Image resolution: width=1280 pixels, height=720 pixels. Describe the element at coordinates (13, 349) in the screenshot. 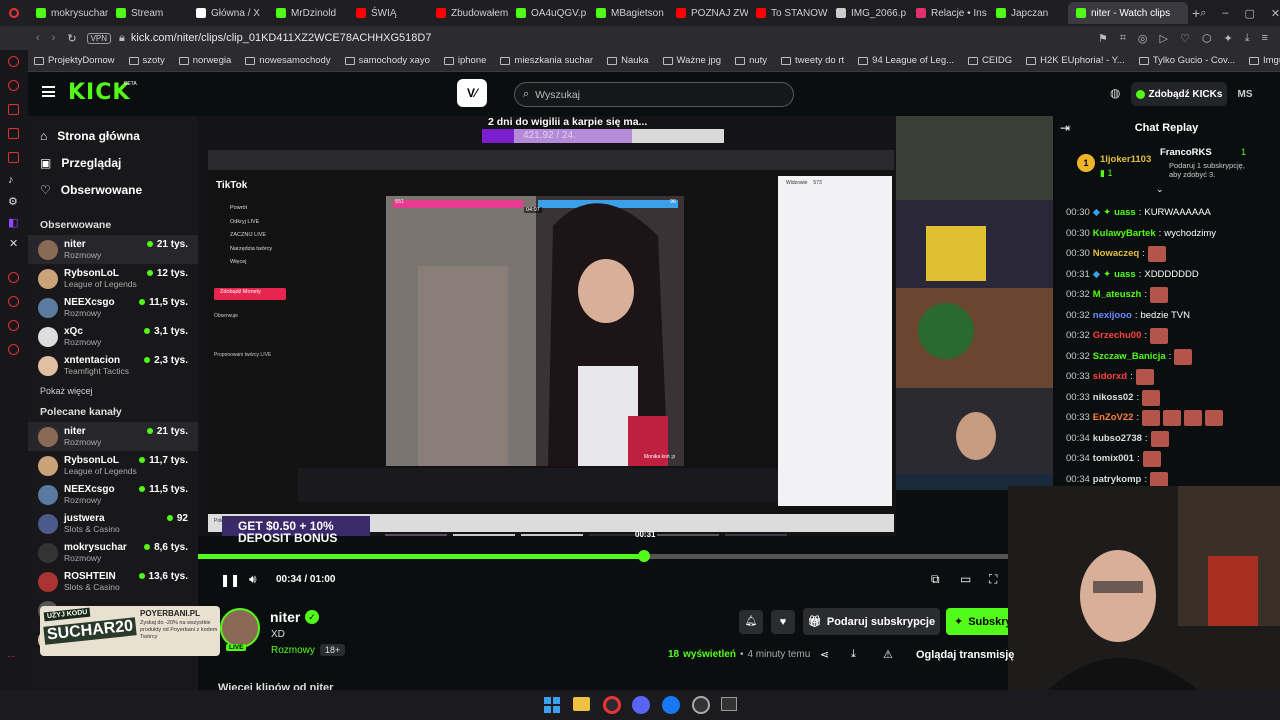

I see `settings-red-icon` at that location.